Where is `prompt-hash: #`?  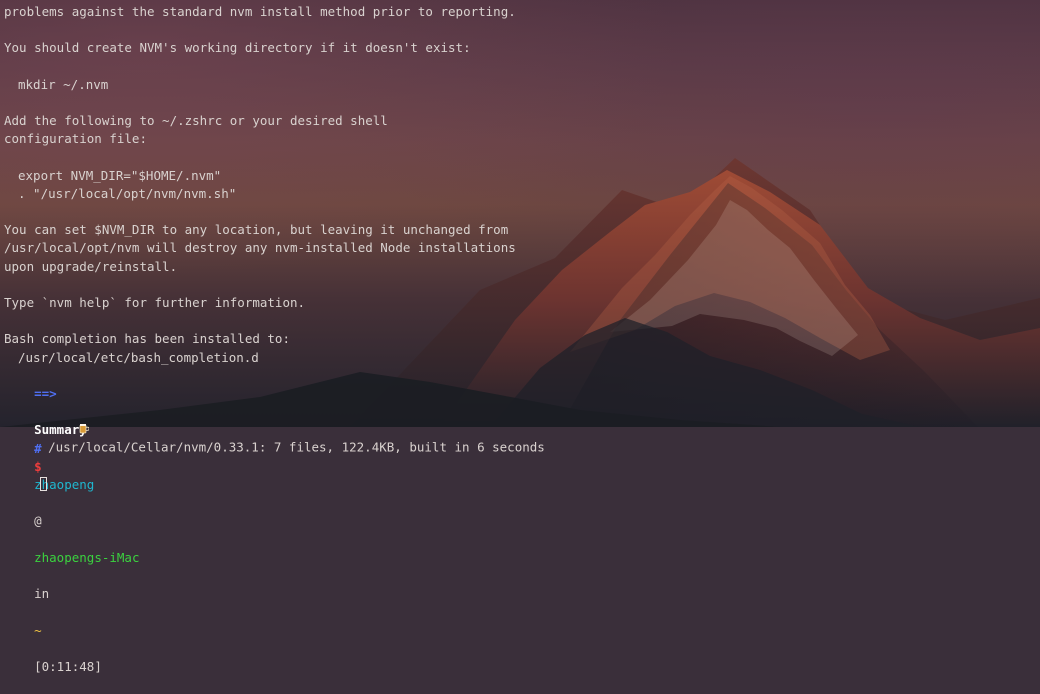
prompt-hash: # is located at coordinates (38, 448).